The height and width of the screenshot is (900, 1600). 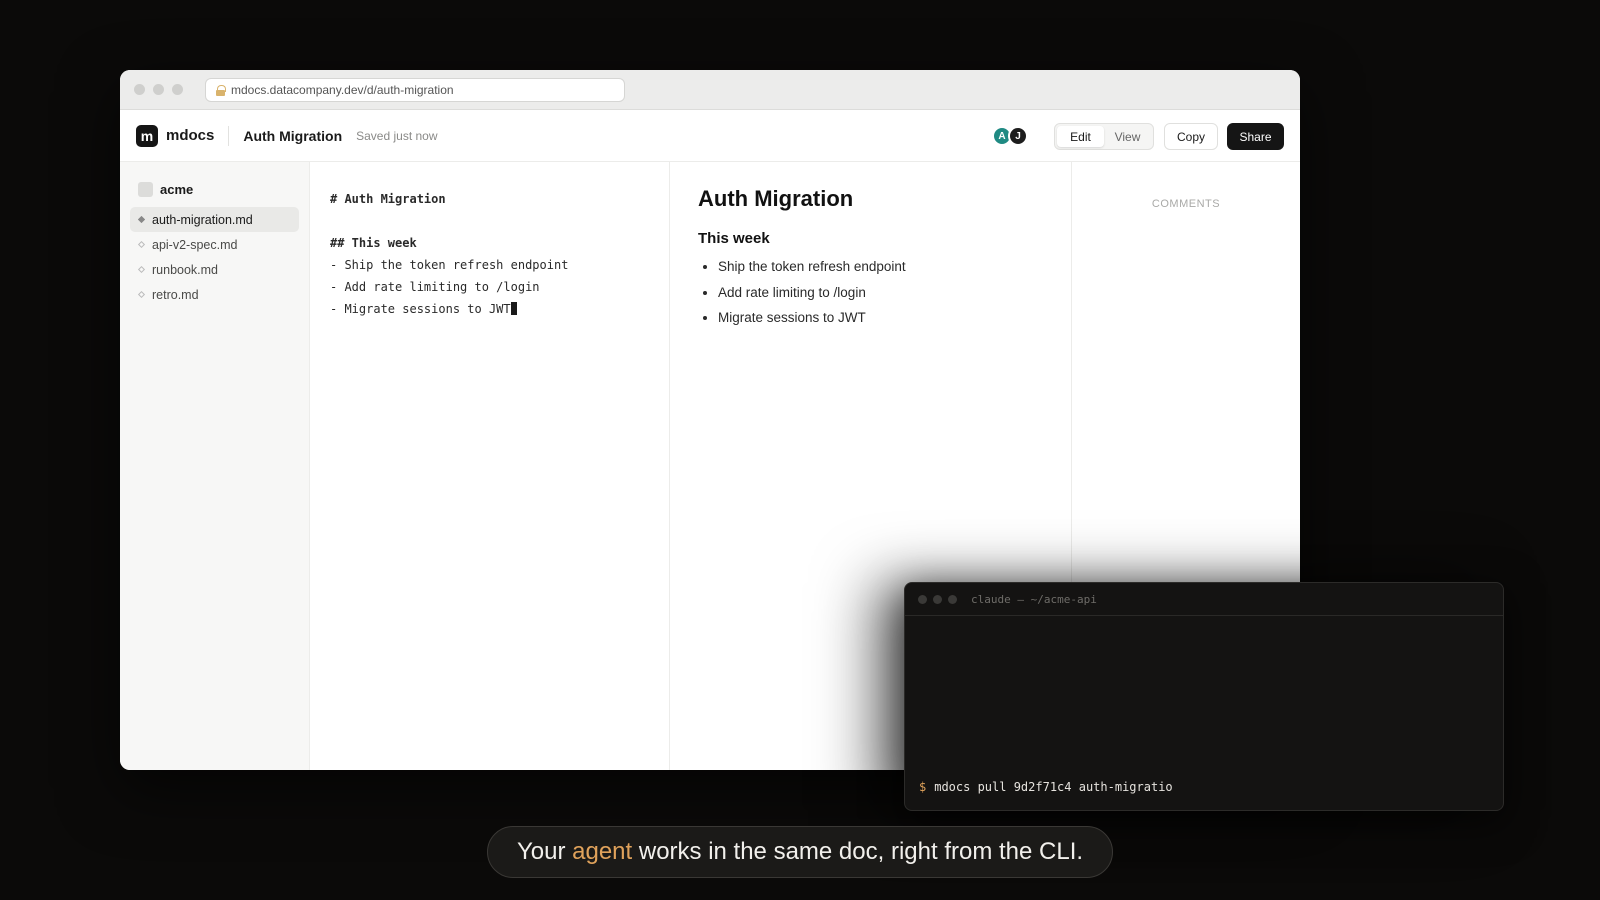 What do you see at coordinates (513, 308) in the screenshot?
I see `text-cursor` at bounding box center [513, 308].